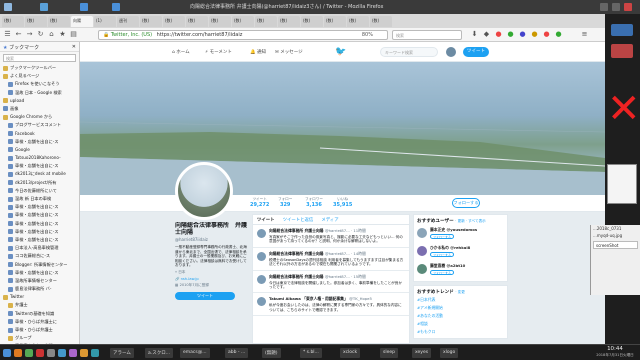  Describe the element at coordinates (39, 150) in the screenshot. I see `bookmark-item: Google` at that location.